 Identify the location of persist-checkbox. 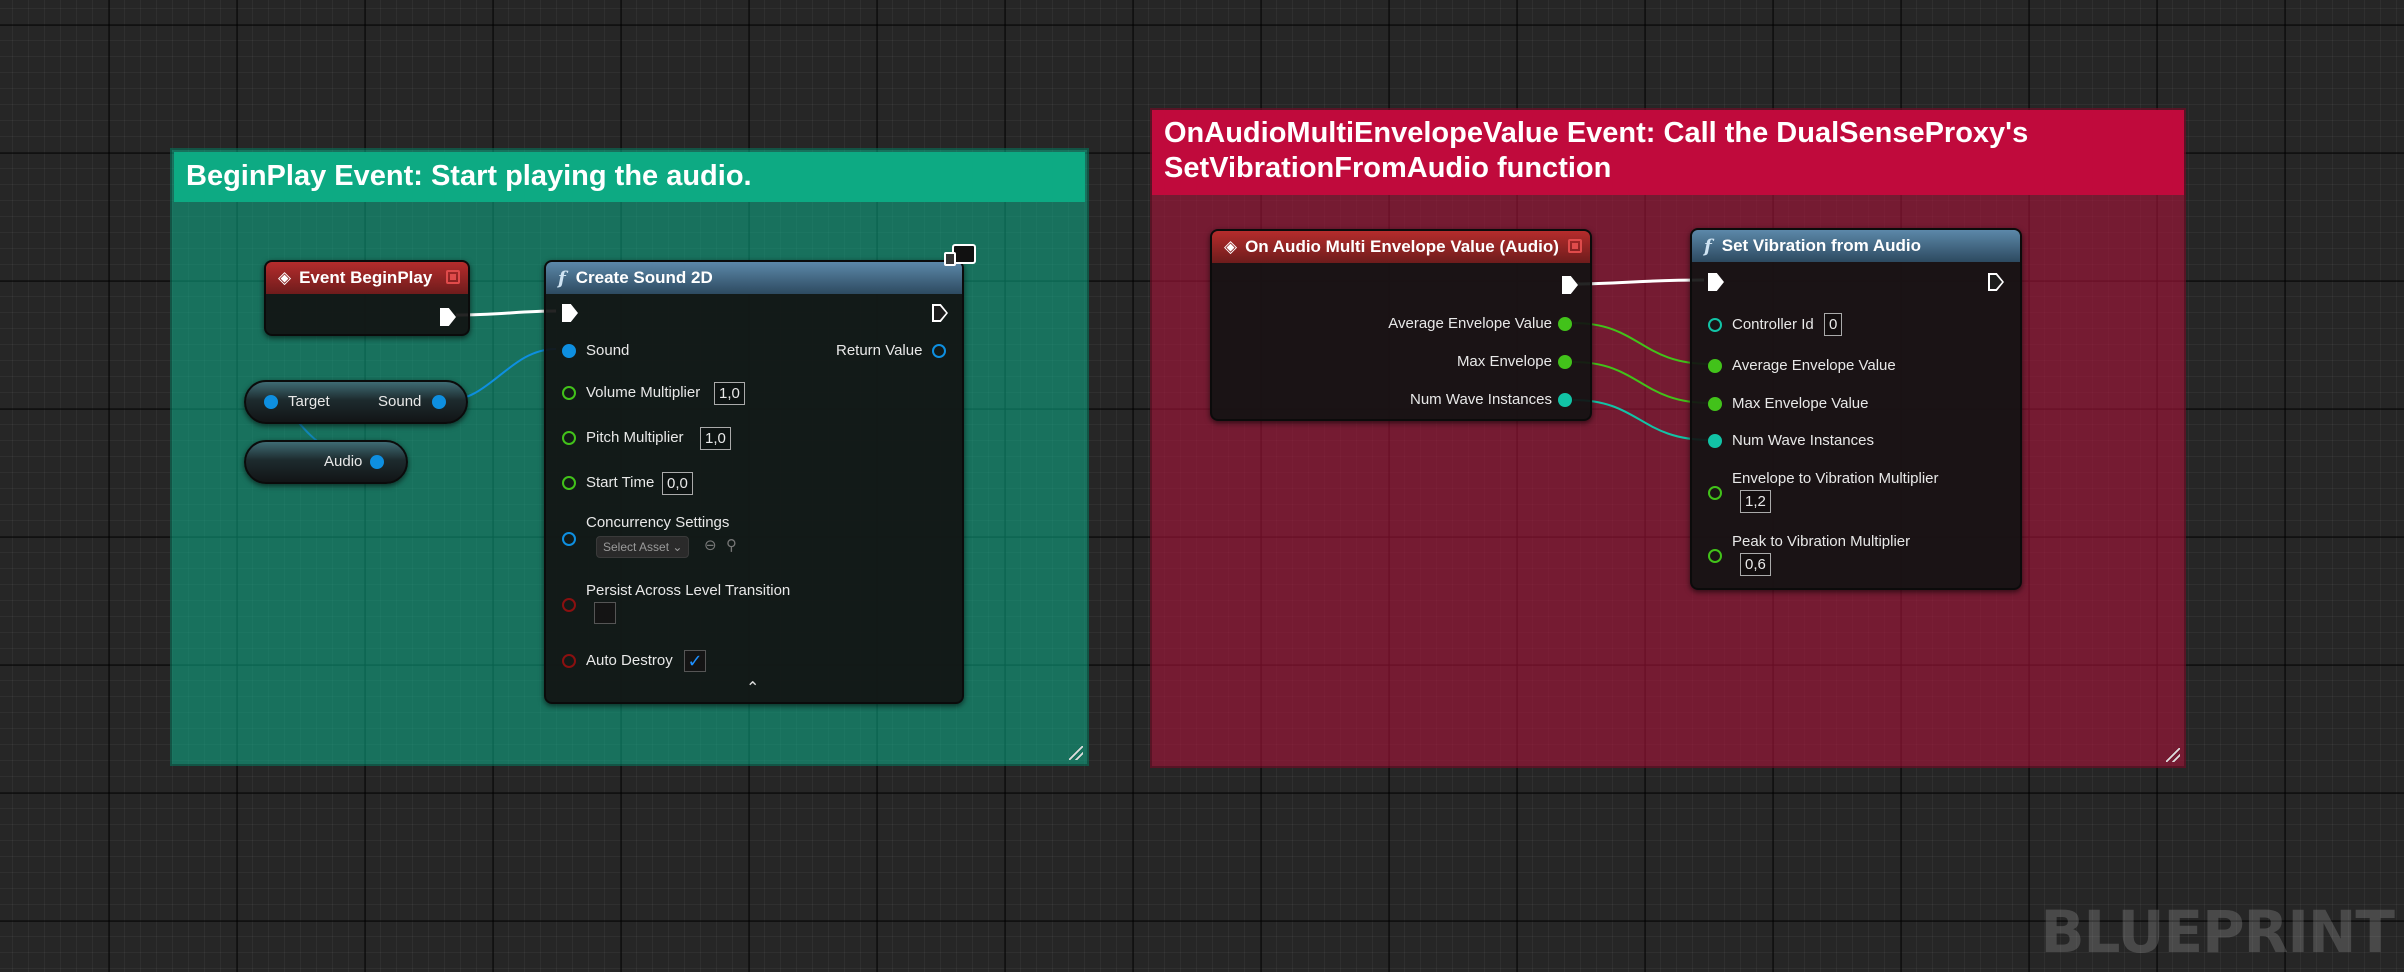
(605, 613).